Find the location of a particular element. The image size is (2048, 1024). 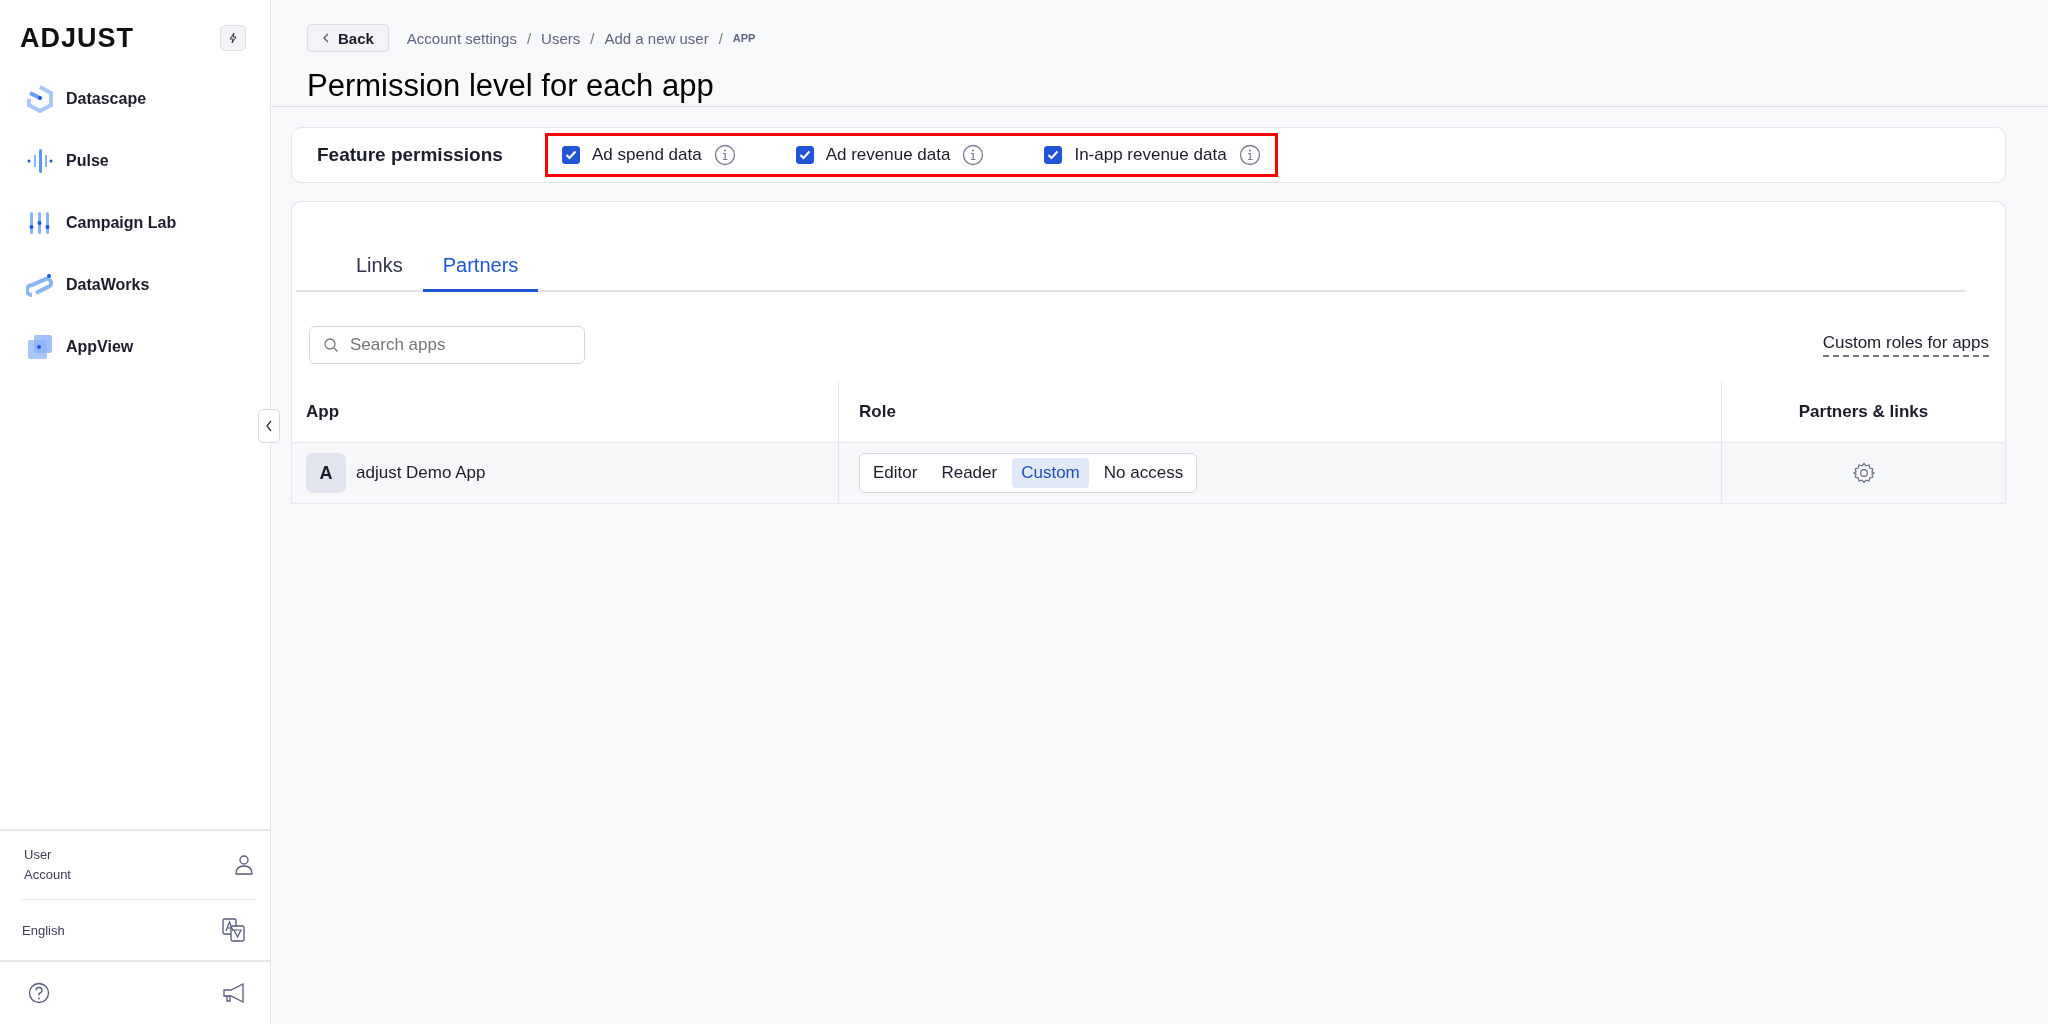

custom-roles-link: Custom roles for apps is located at coordinates (1905, 345).